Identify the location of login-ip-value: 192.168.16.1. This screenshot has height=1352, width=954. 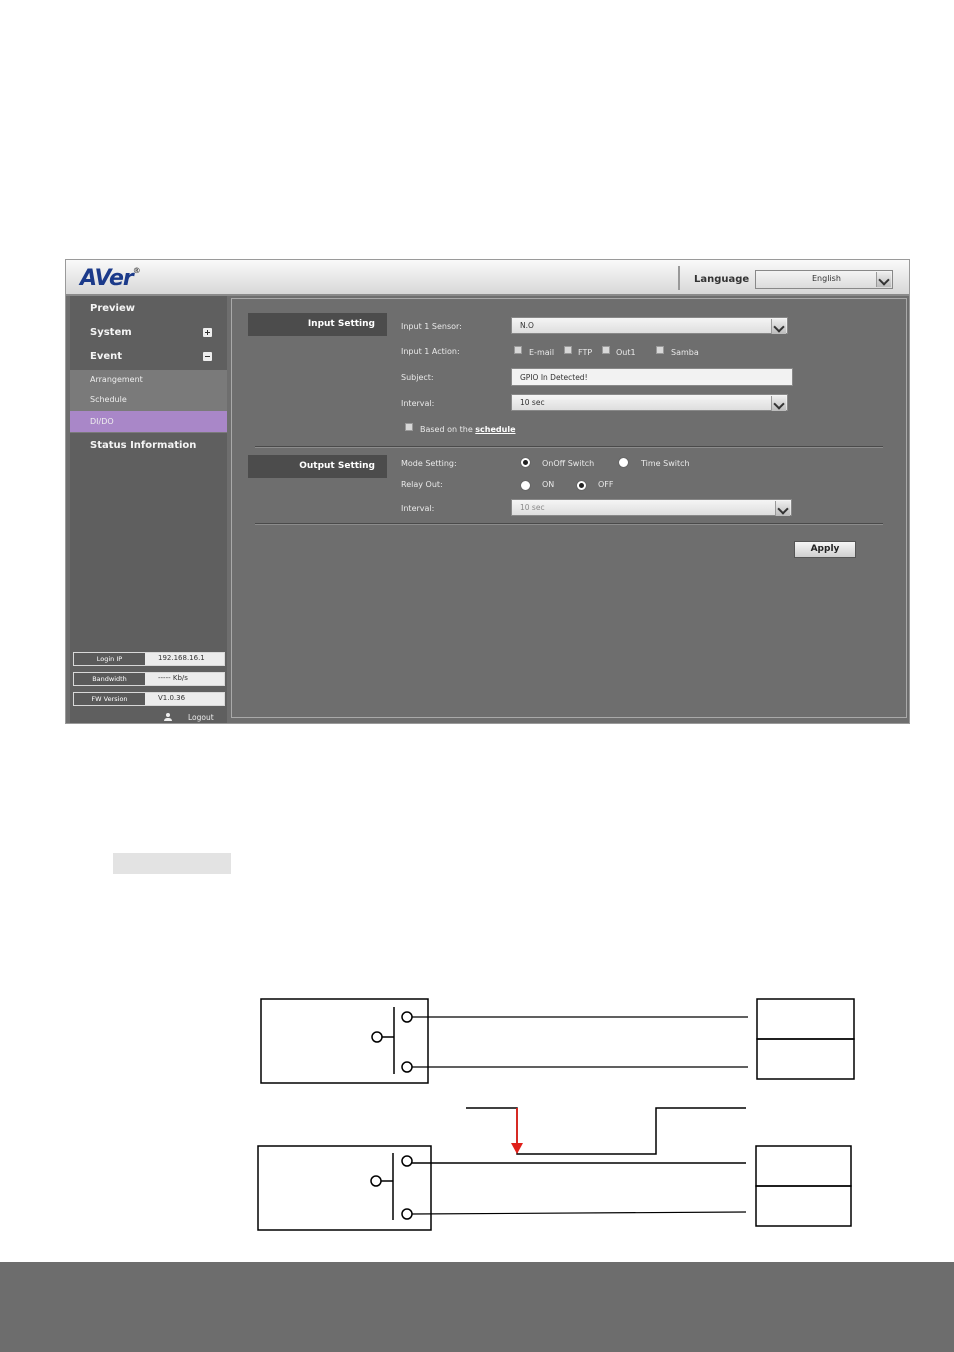
(181, 658).